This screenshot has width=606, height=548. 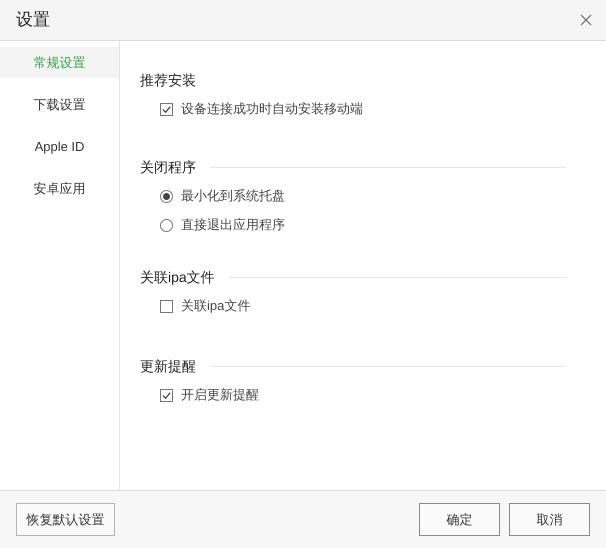 I want to click on section-title: 关闭程序, so click(x=168, y=167).